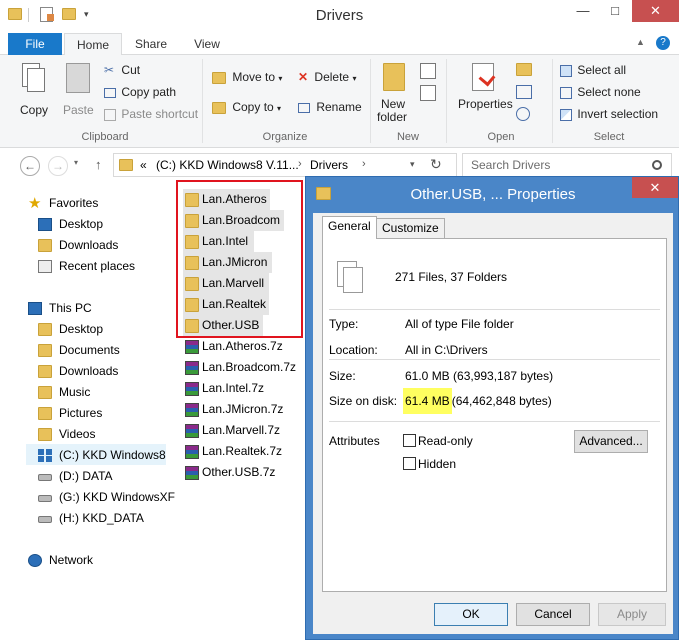  What do you see at coordinates (600, 92) in the screenshot?
I see `select-none-button: Select none` at bounding box center [600, 92].